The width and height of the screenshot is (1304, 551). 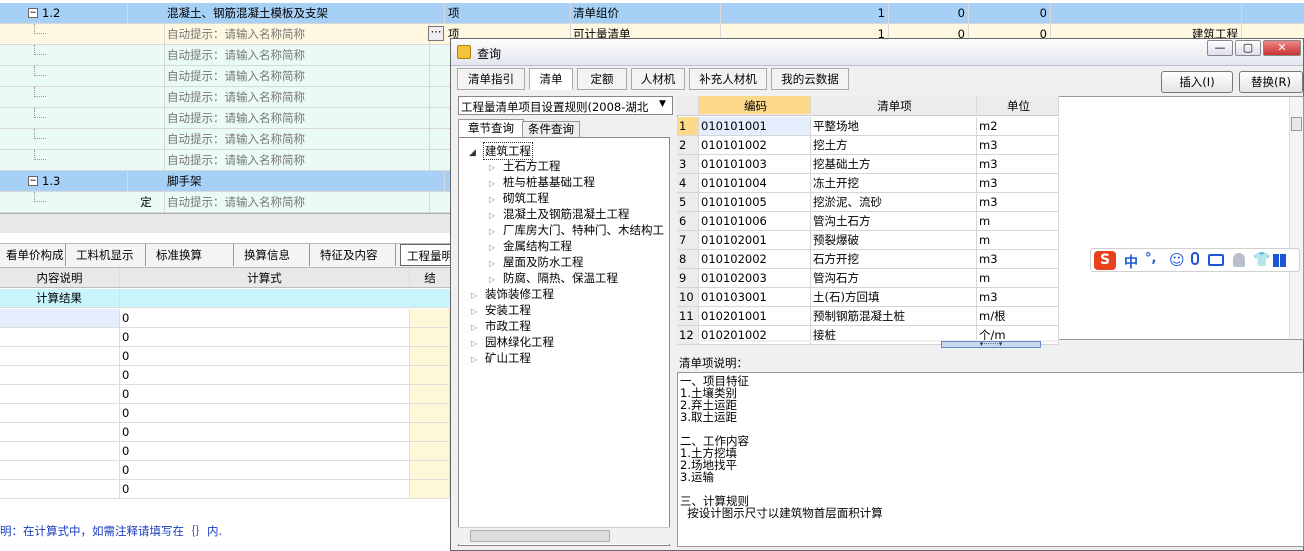 I want to click on cell-code: 010102003, so click(x=755, y=278).